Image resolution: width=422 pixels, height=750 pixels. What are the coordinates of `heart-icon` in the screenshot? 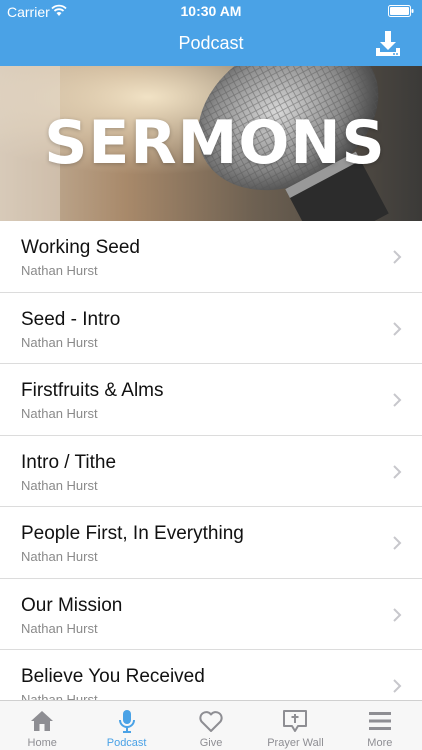 It's located at (211, 721).